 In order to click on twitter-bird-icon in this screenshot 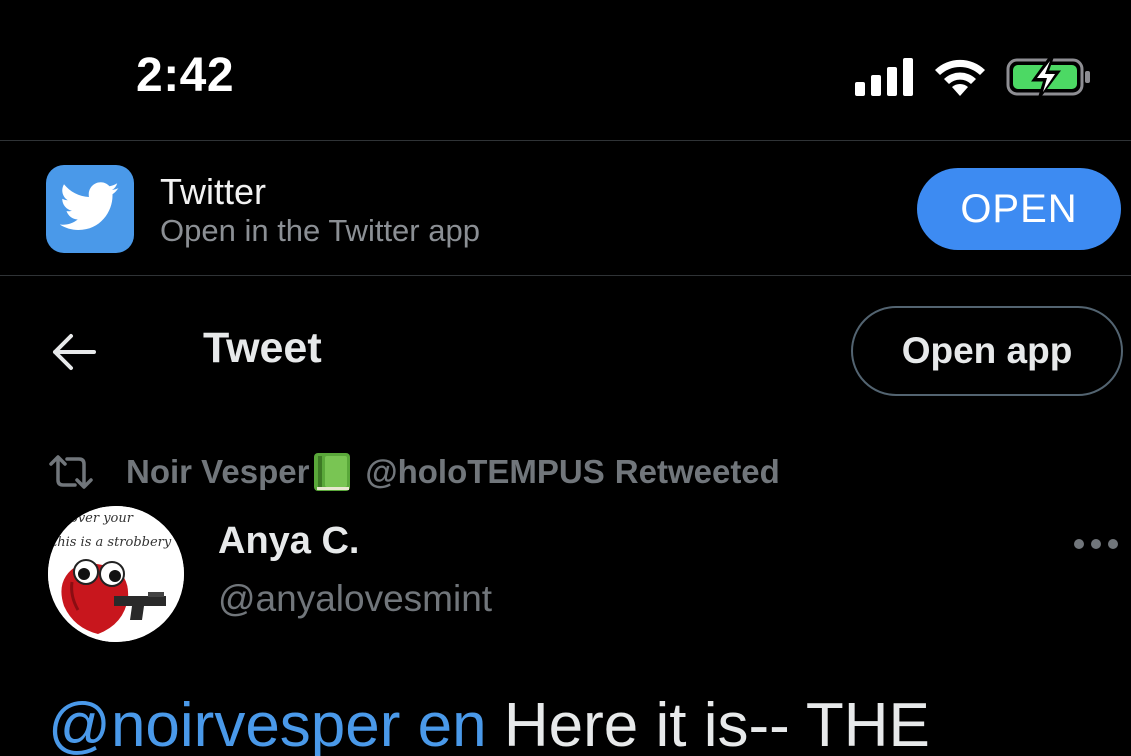, I will do `click(90, 209)`.